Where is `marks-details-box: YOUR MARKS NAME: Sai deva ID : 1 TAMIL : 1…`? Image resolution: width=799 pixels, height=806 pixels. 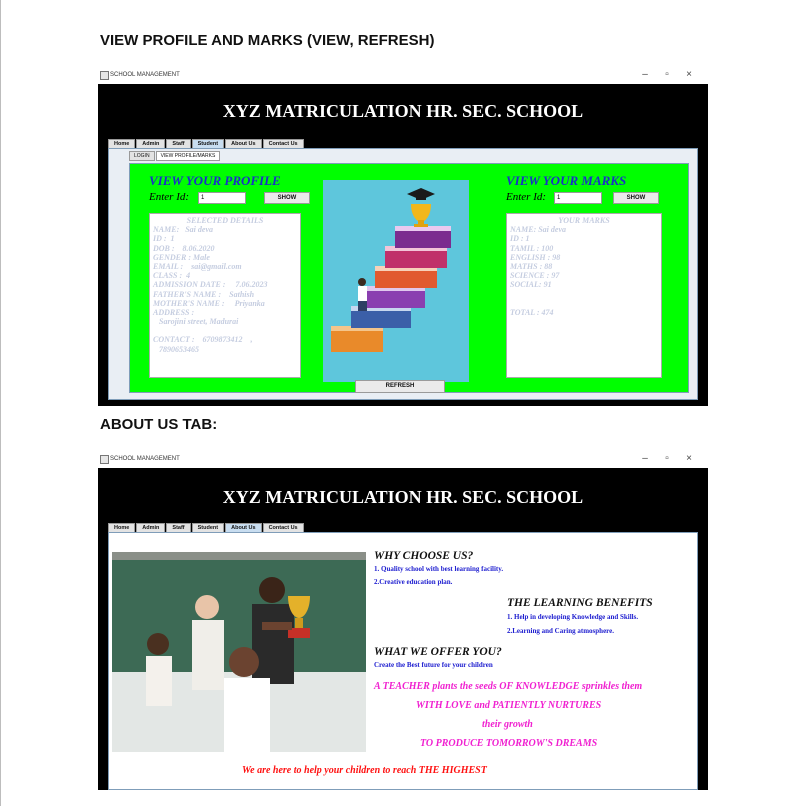
marks-details-box: YOUR MARKS NAME: Sai deva ID : 1 TAMIL : 1… is located at coordinates (584, 295).